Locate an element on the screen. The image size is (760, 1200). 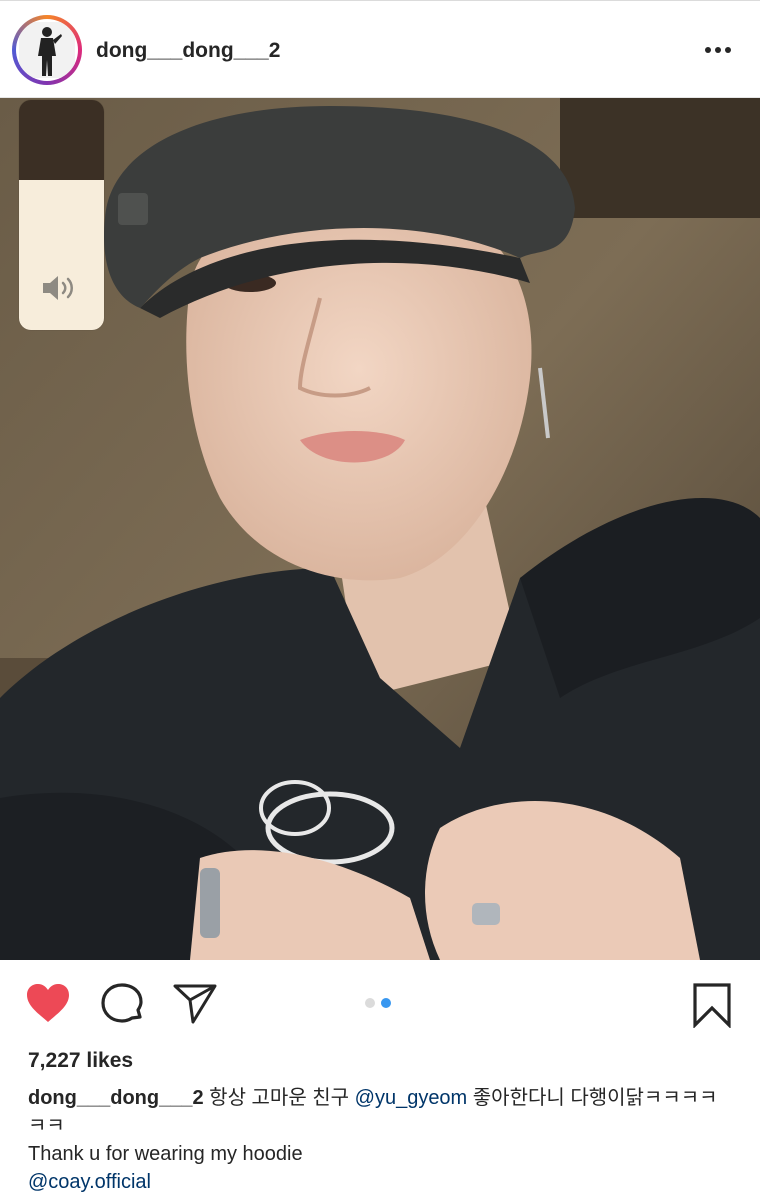
send-icon is located at coordinates (195, 1004).